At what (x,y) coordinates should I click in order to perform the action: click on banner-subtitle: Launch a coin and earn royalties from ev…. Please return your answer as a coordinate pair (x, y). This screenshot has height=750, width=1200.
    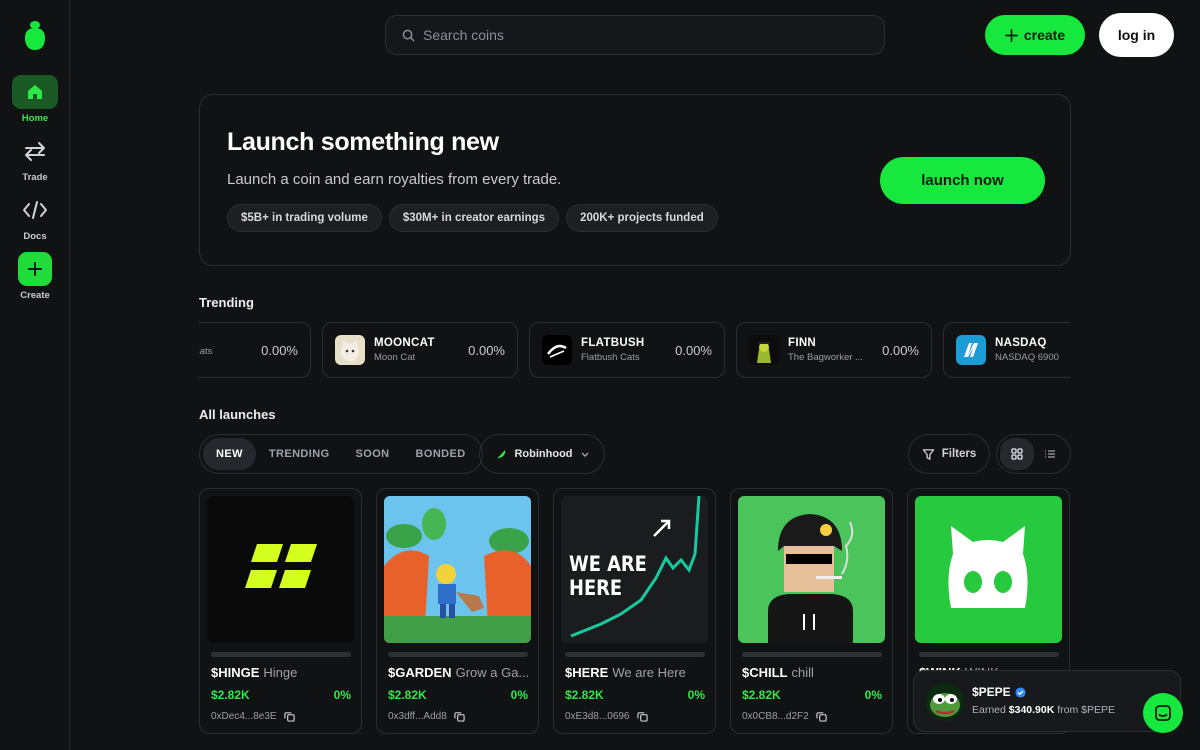
    Looking at the image, I should click on (394, 179).